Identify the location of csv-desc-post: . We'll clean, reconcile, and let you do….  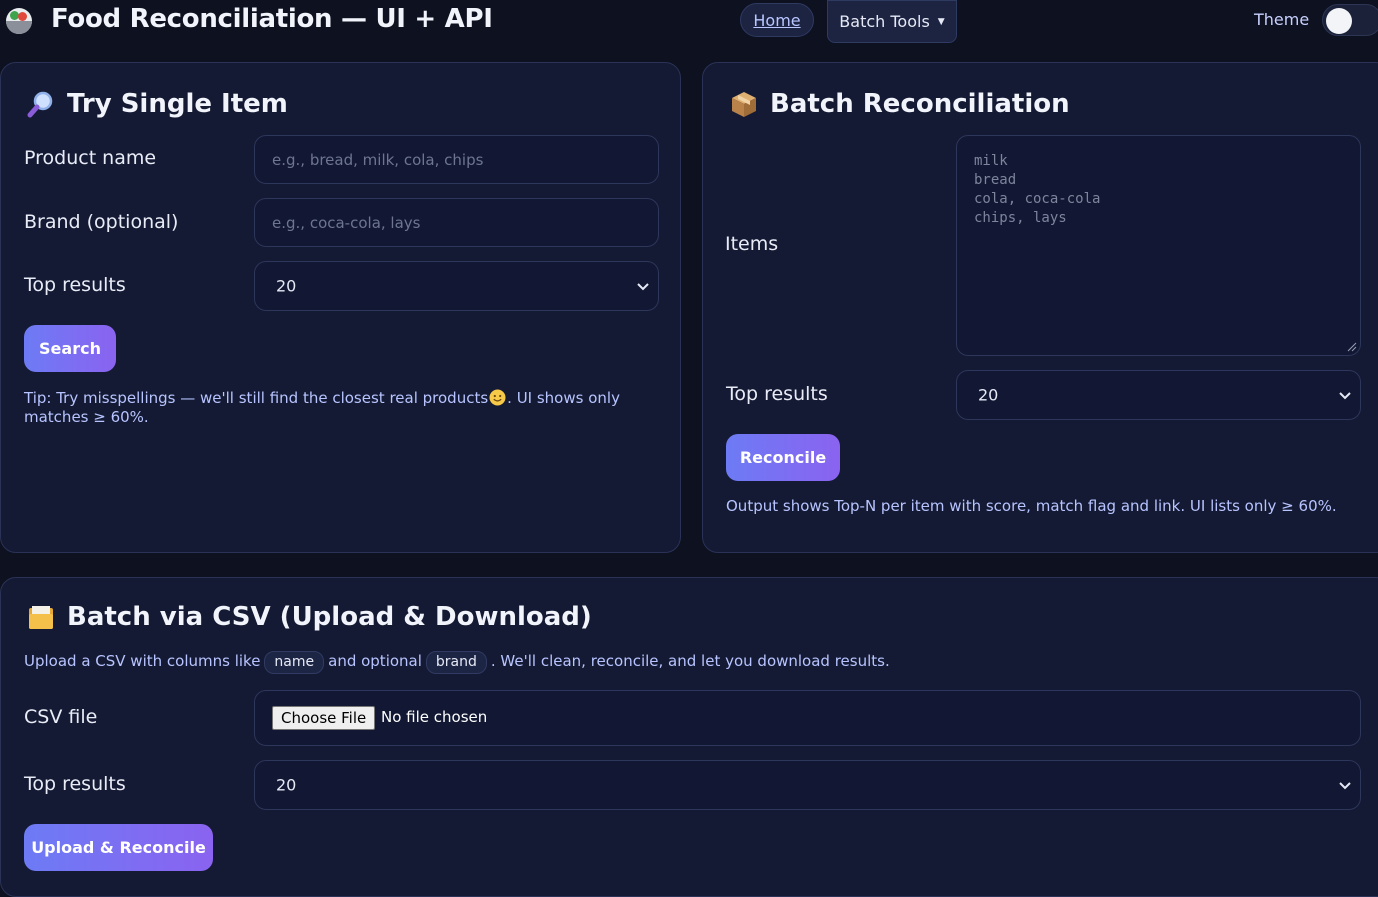
(690, 661).